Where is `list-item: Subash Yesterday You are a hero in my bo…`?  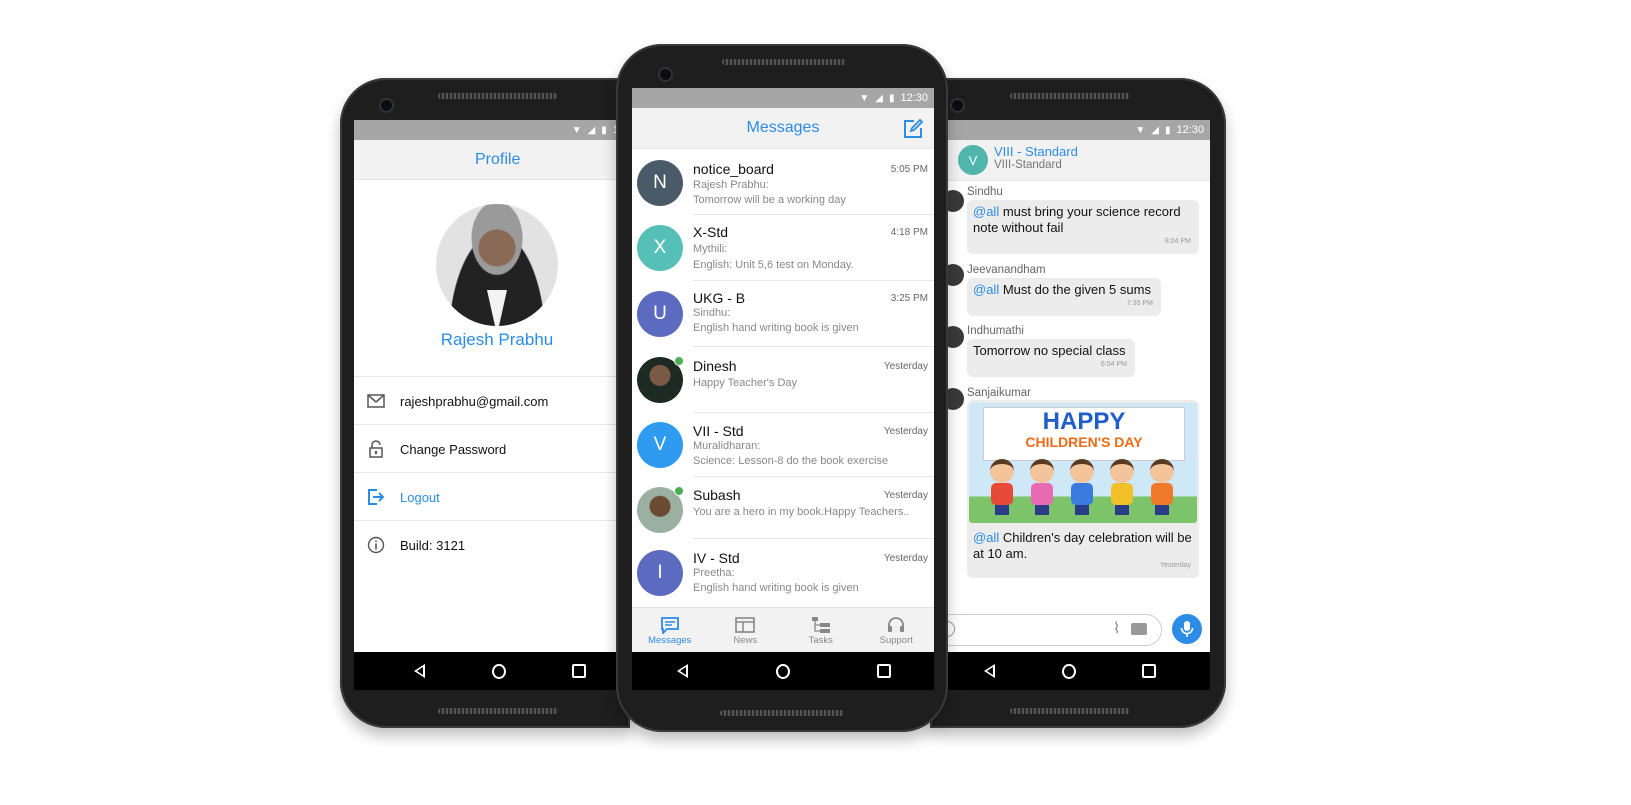 list-item: Subash Yesterday You are a hero in my bo… is located at coordinates (783, 508).